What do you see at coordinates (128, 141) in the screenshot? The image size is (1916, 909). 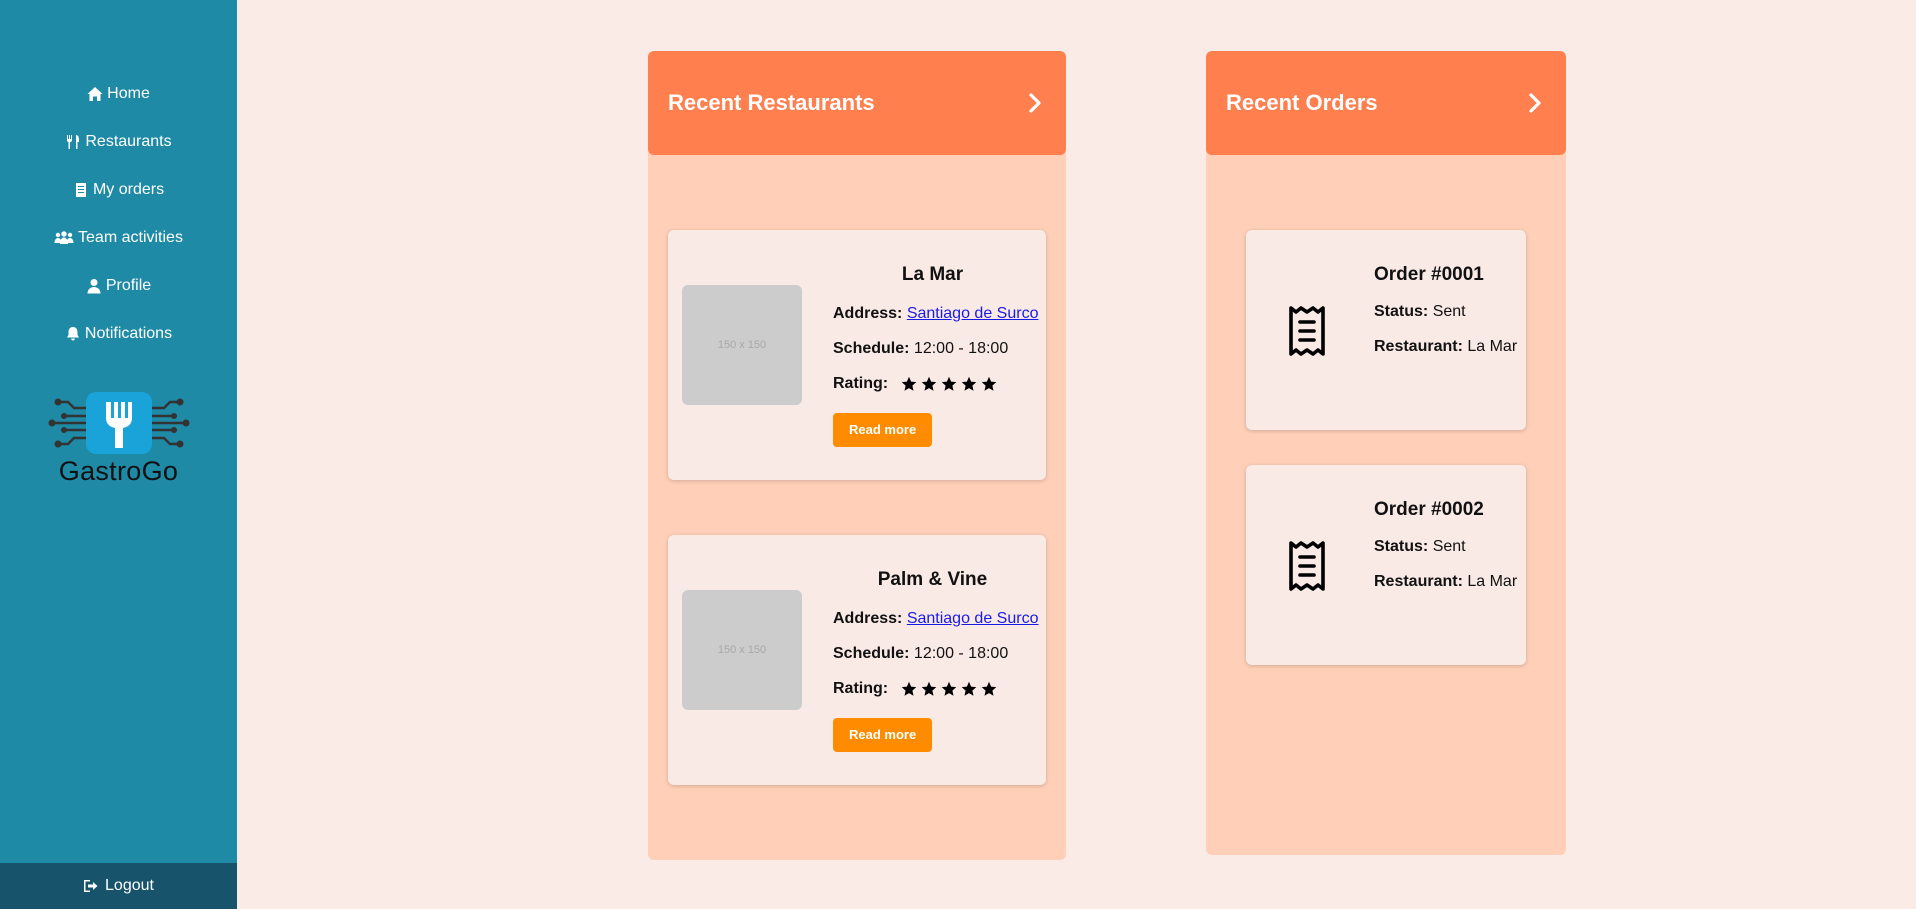 I see `sidebar-item-label: Restaurants` at bounding box center [128, 141].